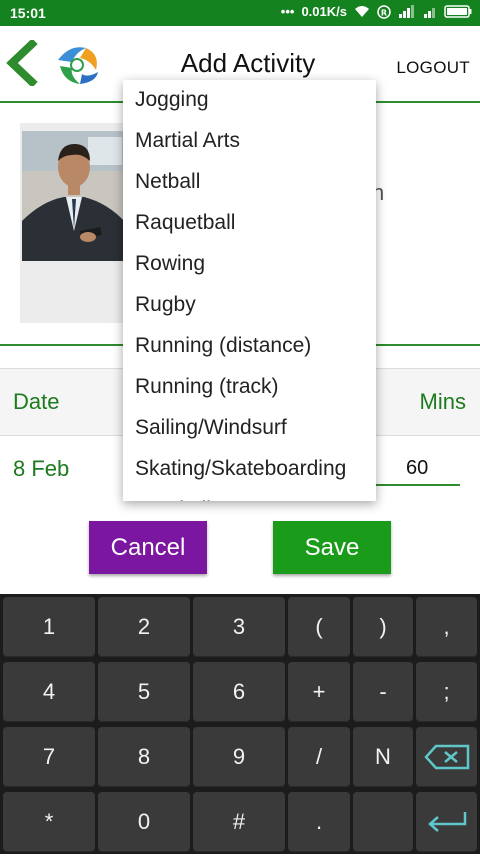 This screenshot has width=480, height=857. What do you see at coordinates (49, 822) in the screenshot?
I see `key-3-0: *` at bounding box center [49, 822].